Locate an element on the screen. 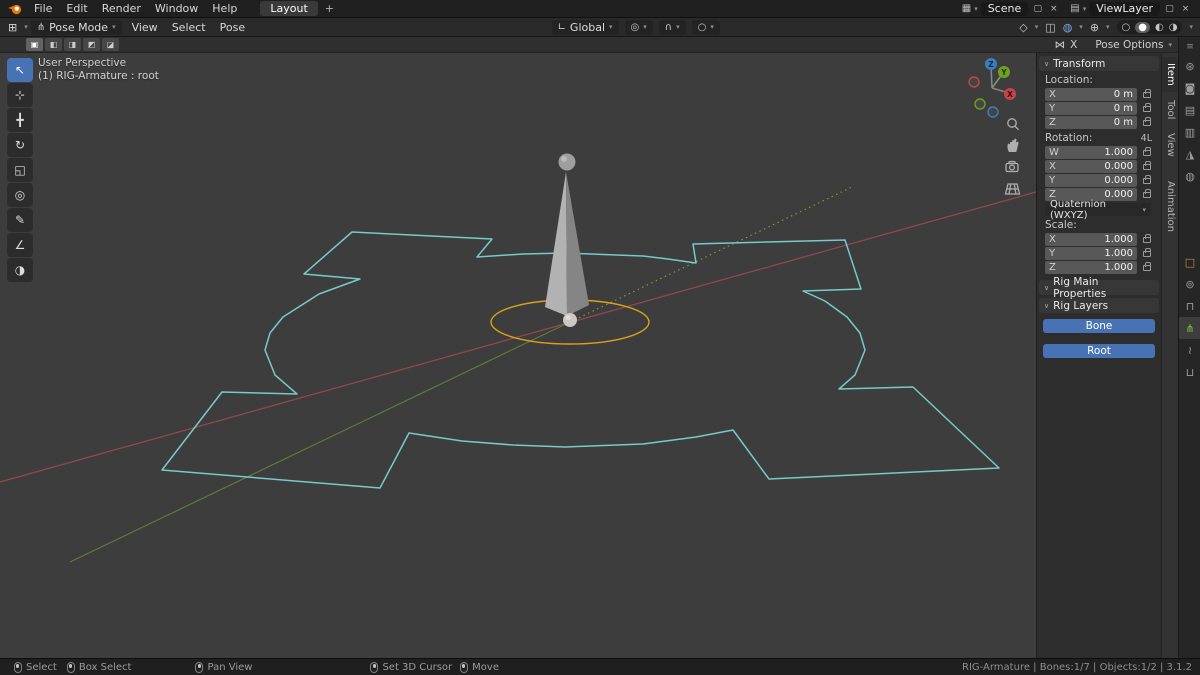 Image resolution: width=1200 pixels, height=675 pixels. tab-tool: Tool is located at coordinates (1170, 109).